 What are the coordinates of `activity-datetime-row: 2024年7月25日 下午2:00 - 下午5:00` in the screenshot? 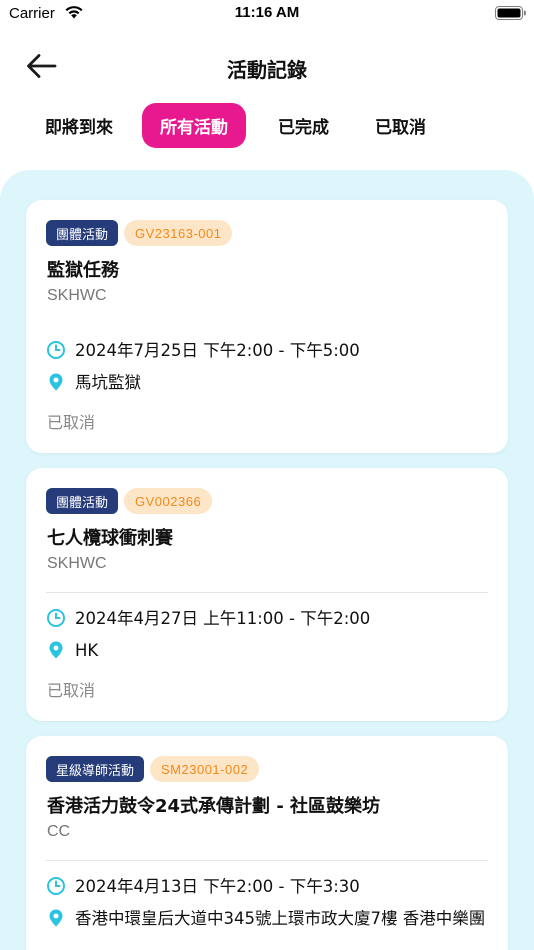 It's located at (203, 351).